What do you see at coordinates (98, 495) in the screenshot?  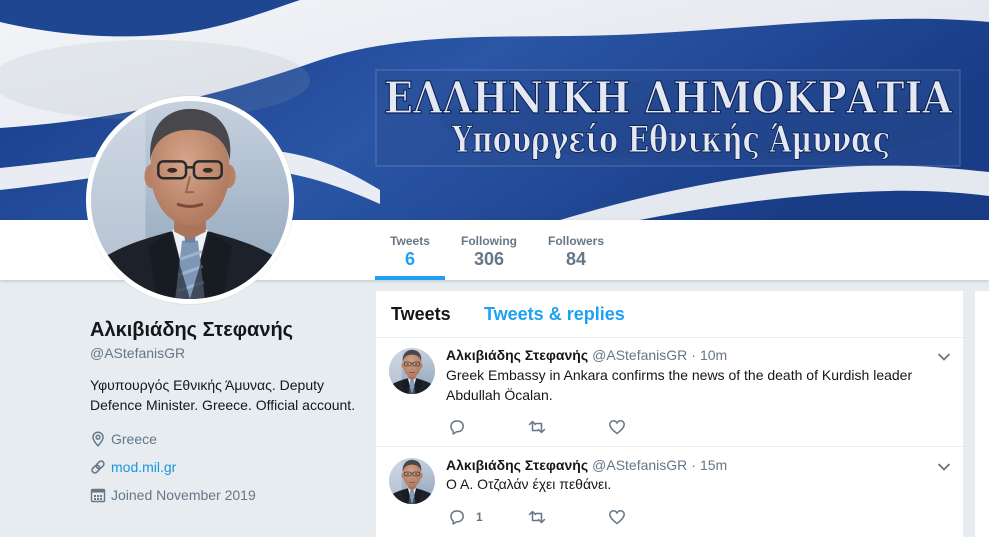 I see `calendar-icon` at bounding box center [98, 495].